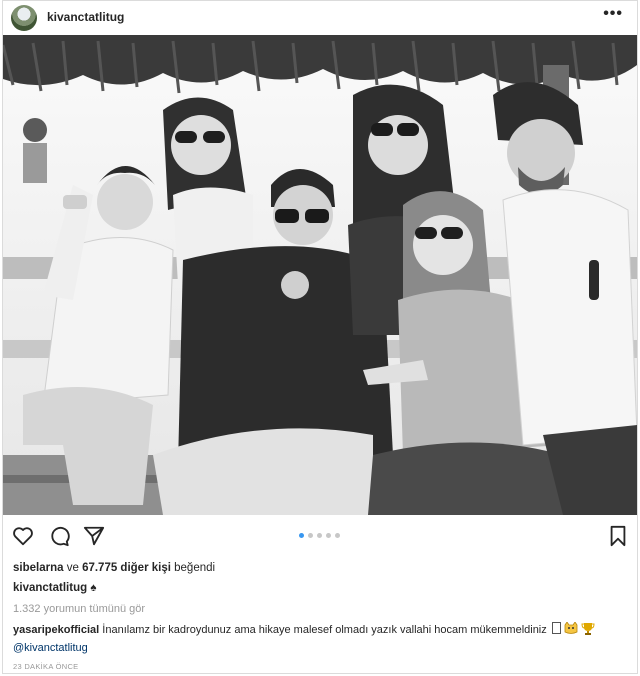 This screenshot has height=676, width=640. I want to click on carousel-indicator, so click(319, 535).